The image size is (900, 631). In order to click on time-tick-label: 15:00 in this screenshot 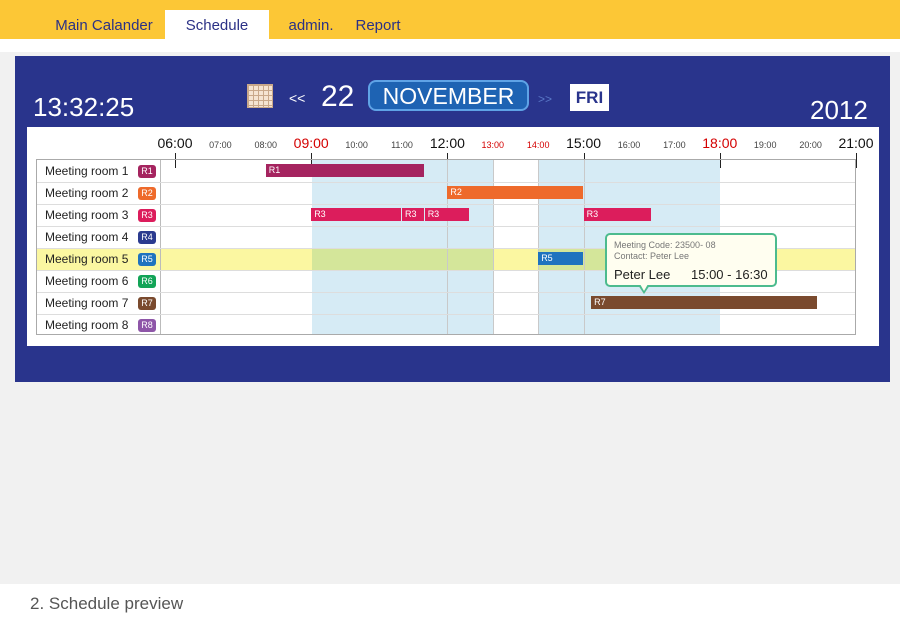, I will do `click(584, 143)`.